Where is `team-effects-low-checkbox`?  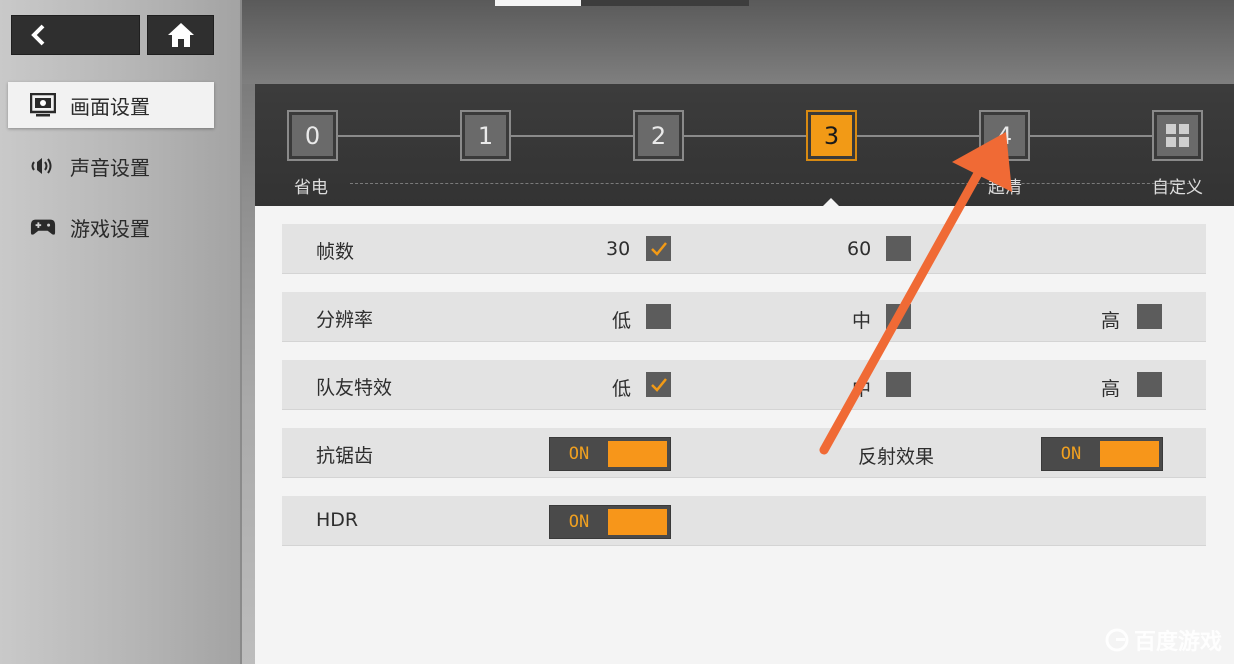 team-effects-low-checkbox is located at coordinates (658, 384).